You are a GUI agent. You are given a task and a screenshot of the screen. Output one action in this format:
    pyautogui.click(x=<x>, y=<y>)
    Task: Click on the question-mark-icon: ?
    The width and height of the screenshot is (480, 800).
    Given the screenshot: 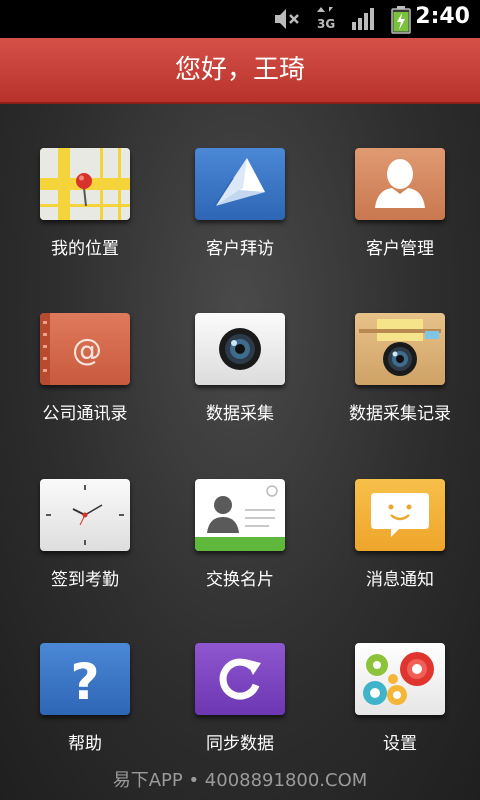 What is the action you would take?
    pyautogui.click(x=85, y=679)
    